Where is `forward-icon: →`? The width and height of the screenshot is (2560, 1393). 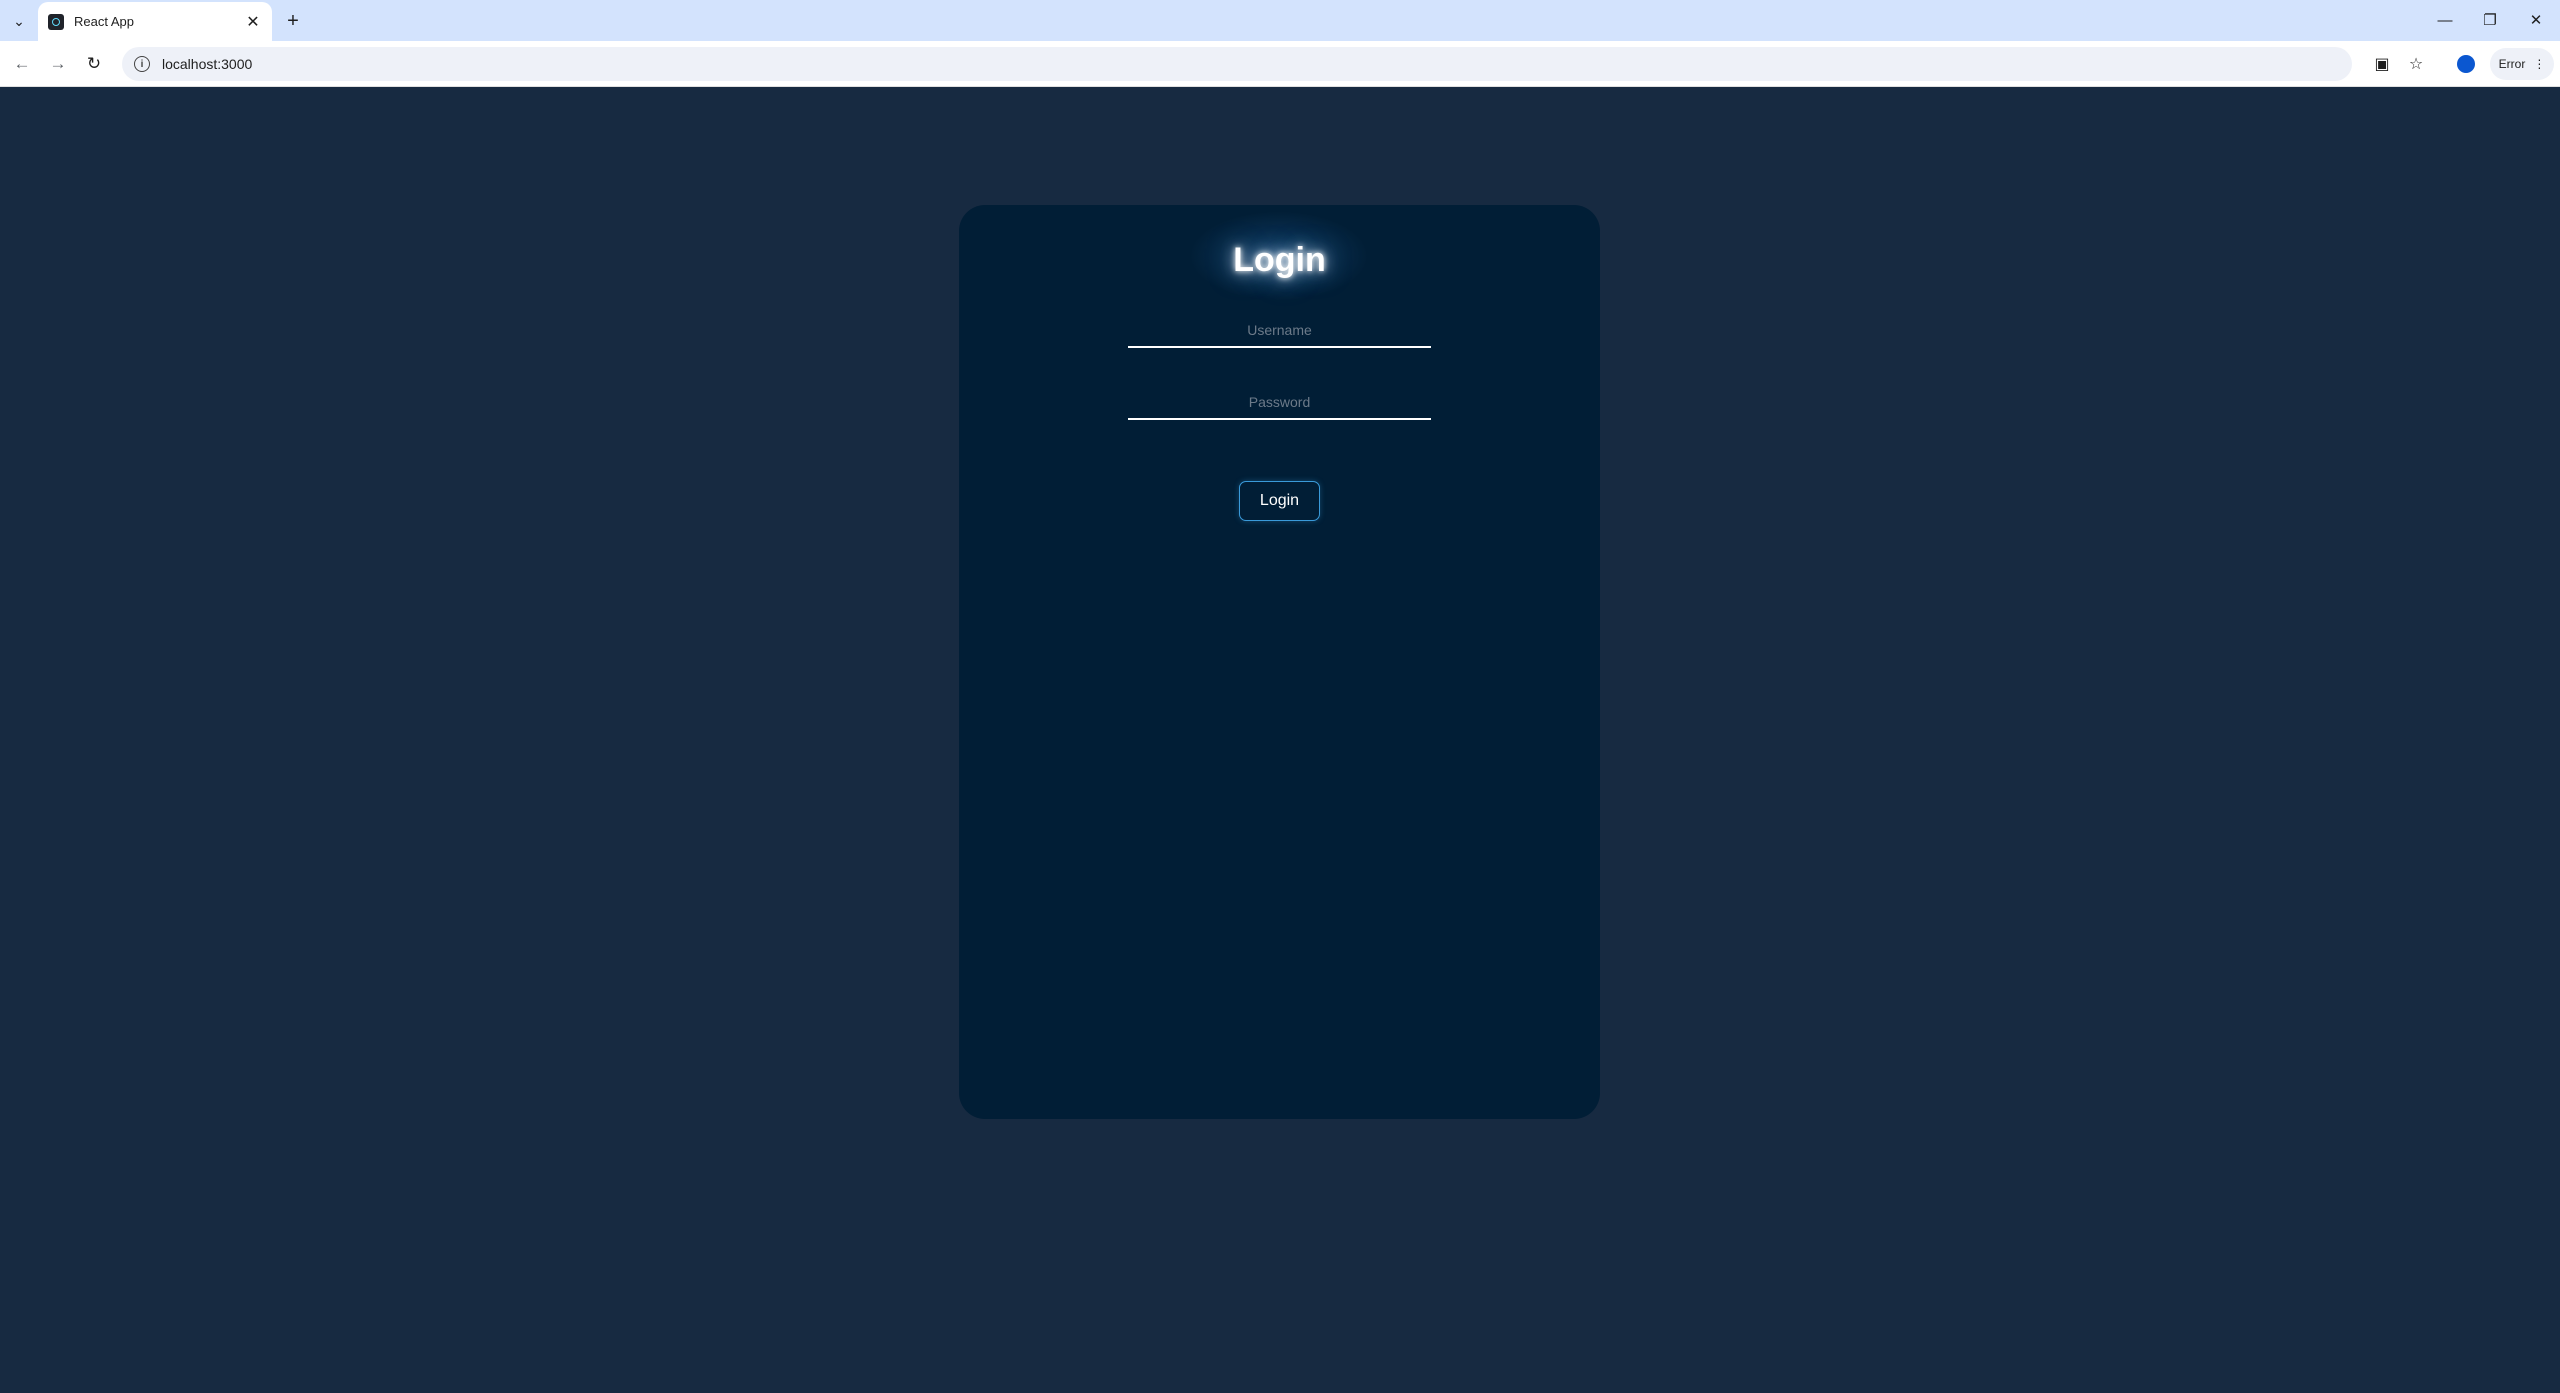
forward-icon: → is located at coordinates (58, 64).